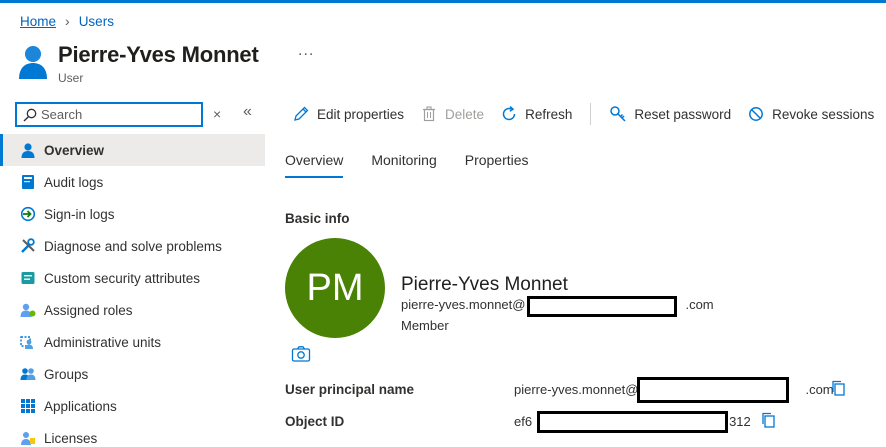 This screenshot has width=886, height=447. Describe the element at coordinates (27, 374) in the screenshot. I see `groups-icon` at that location.